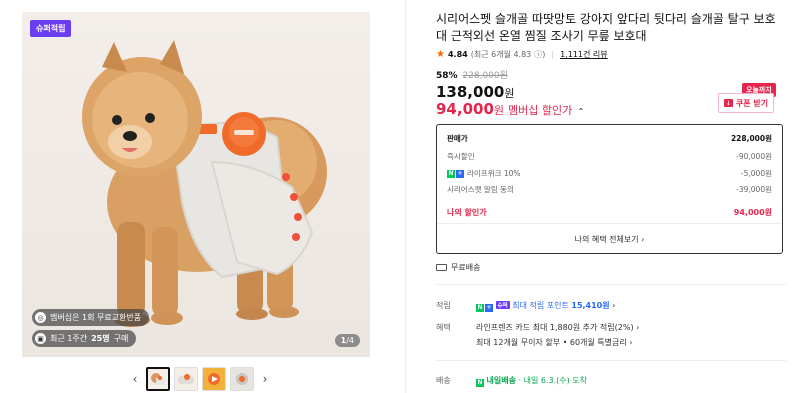 The image size is (800, 393). I want to click on free-shipping-row: 무료배송, so click(458, 267).